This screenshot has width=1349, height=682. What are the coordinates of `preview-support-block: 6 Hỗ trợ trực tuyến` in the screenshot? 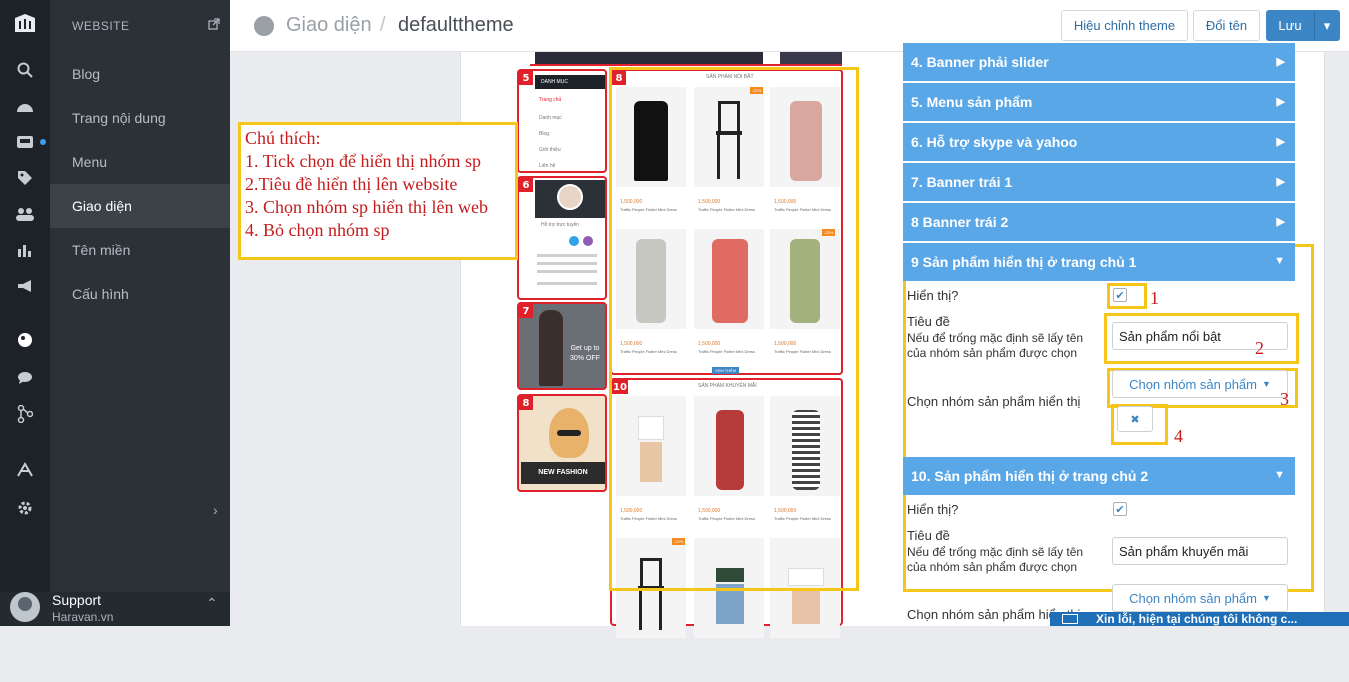 It's located at (562, 238).